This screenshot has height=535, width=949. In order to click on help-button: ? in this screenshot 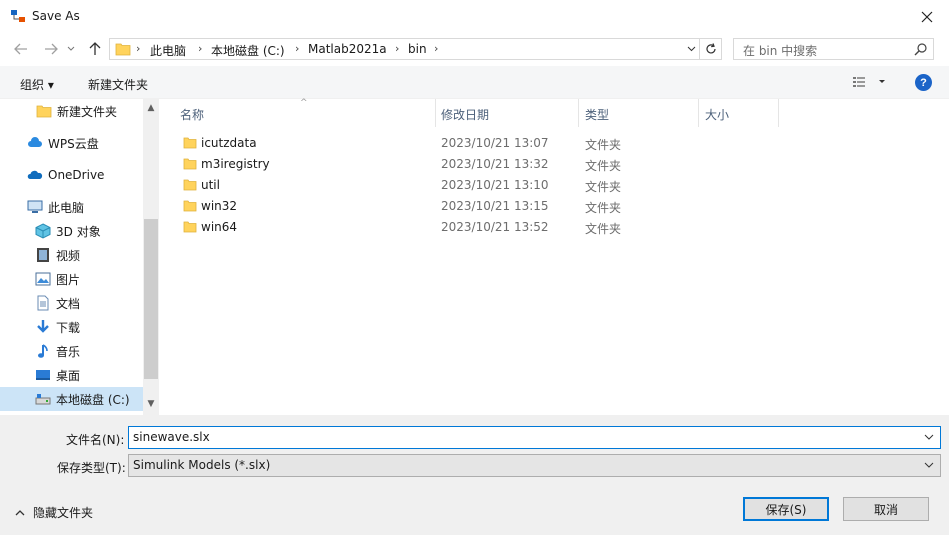, I will do `click(923, 82)`.